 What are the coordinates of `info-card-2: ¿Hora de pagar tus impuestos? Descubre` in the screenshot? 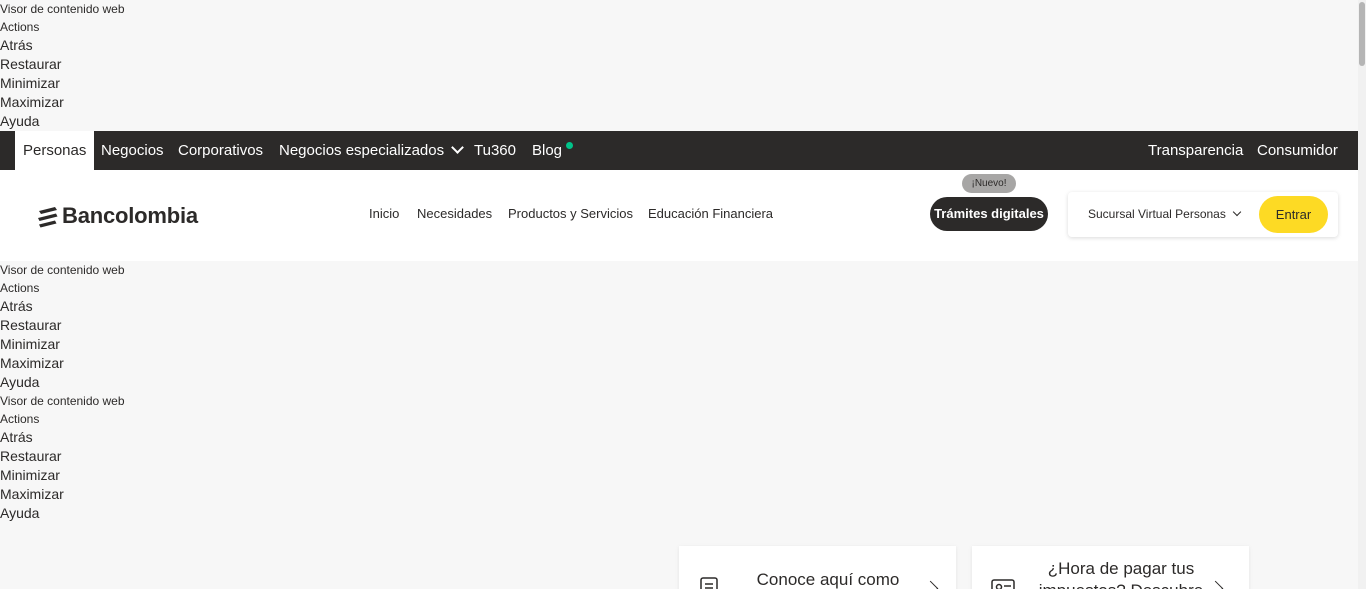 It's located at (1110, 567).